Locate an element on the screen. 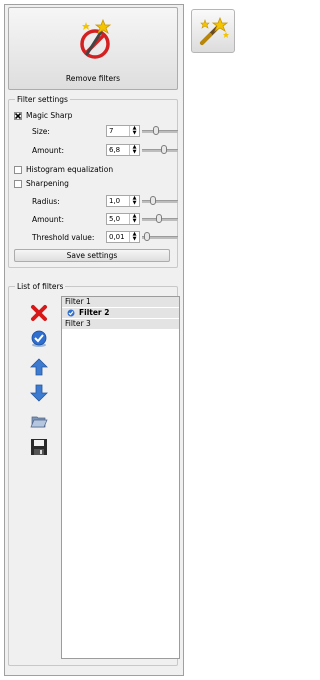 The height and width of the screenshot is (680, 320). list-item: Filter 1 is located at coordinates (120, 302).